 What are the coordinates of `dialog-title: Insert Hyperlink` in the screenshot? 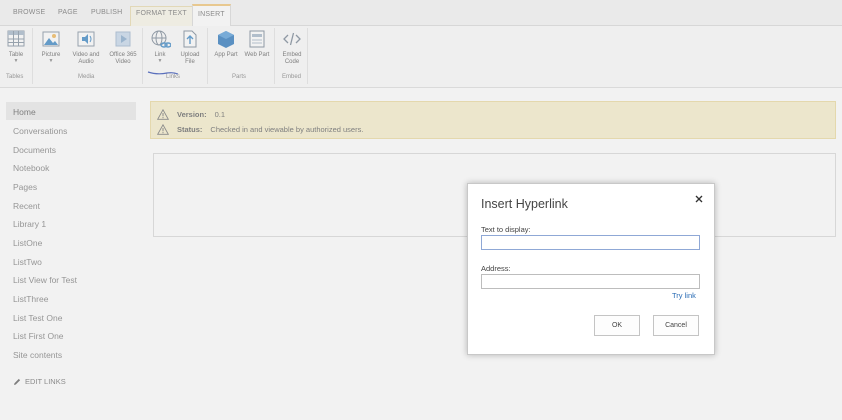 It's located at (524, 204).